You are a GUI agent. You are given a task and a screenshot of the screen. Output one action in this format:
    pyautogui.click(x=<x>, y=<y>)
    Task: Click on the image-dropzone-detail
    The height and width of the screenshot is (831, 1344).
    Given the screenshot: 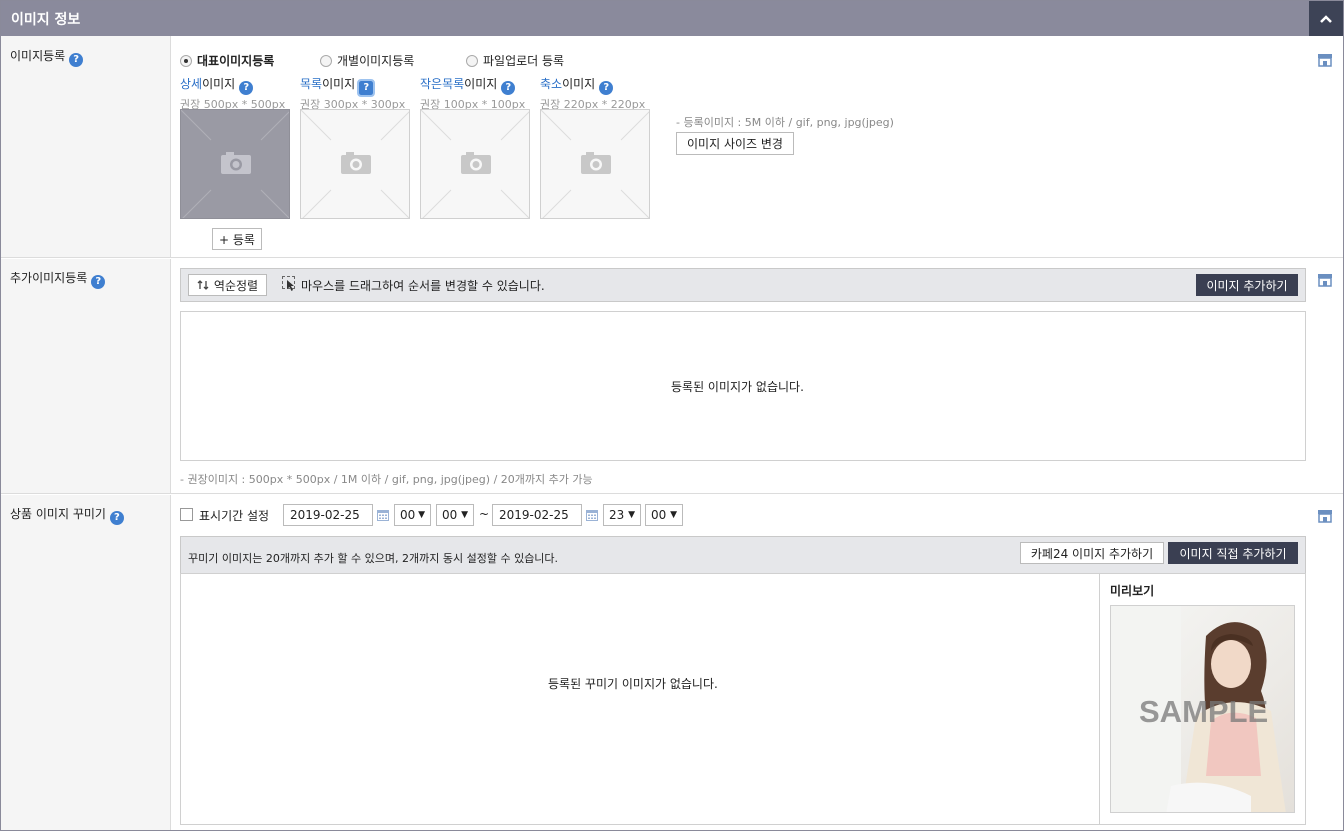 What is the action you would take?
    pyautogui.click(x=235, y=164)
    